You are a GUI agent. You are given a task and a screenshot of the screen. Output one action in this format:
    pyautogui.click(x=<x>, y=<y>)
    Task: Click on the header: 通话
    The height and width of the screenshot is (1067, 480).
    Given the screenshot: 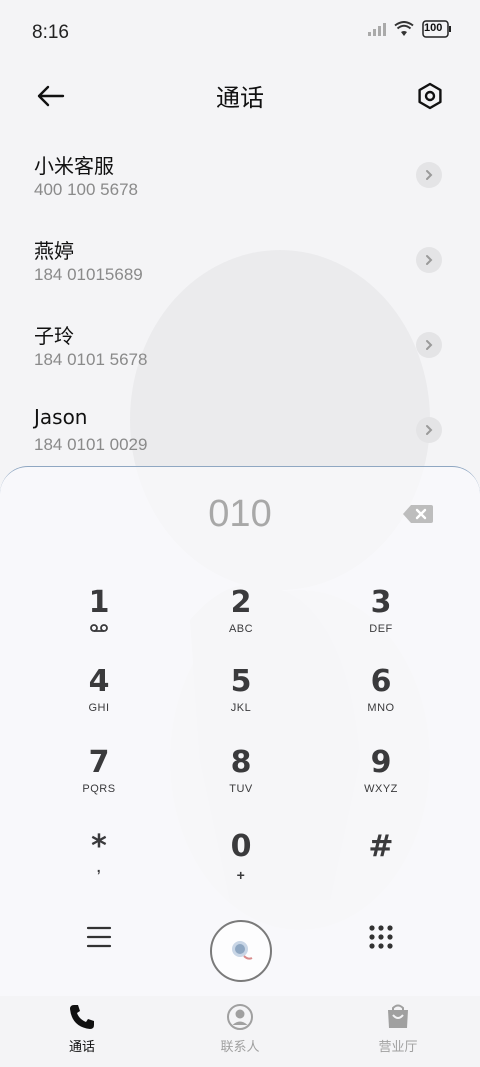 What is the action you would take?
    pyautogui.click(x=240, y=96)
    